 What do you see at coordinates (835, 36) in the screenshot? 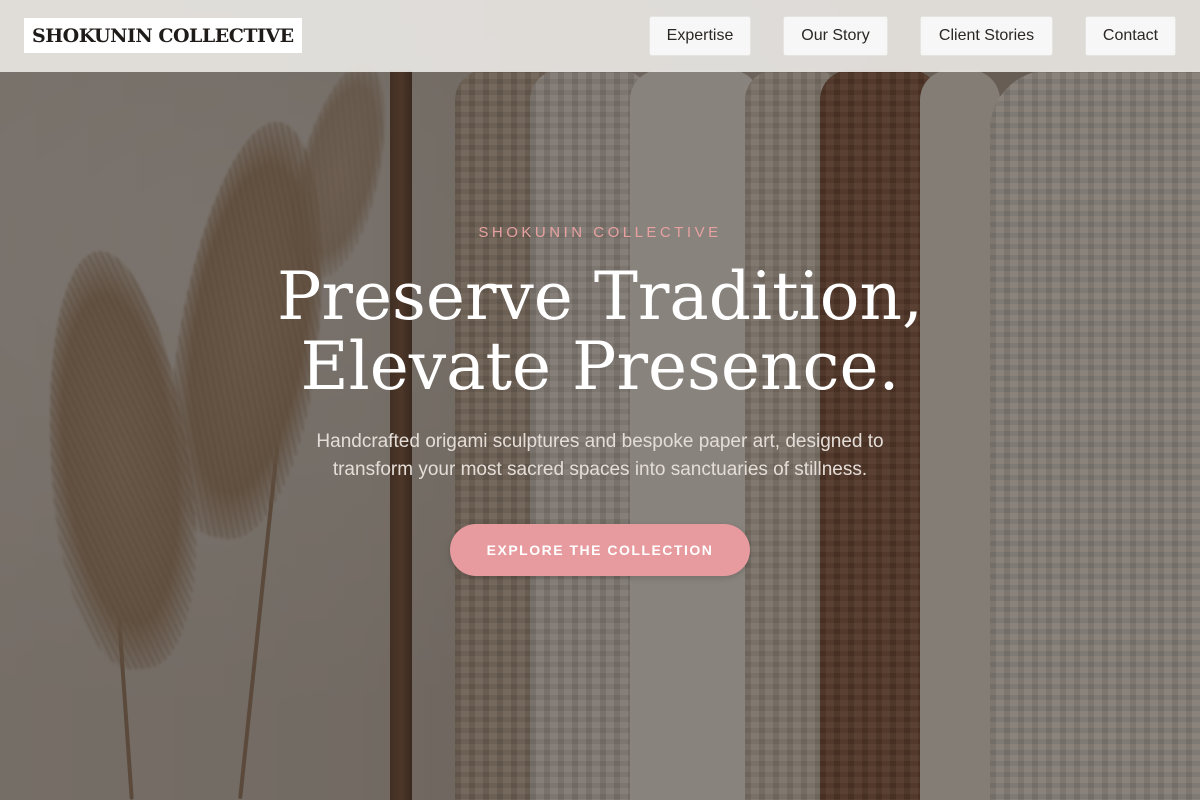
I see `nav-link-our-story: Our Story` at bounding box center [835, 36].